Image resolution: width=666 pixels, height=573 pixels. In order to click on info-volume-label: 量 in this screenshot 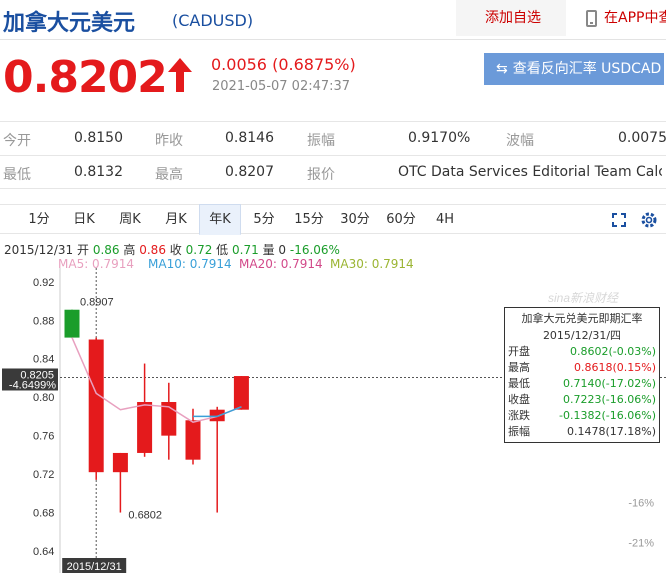, I will do `click(268, 250)`.